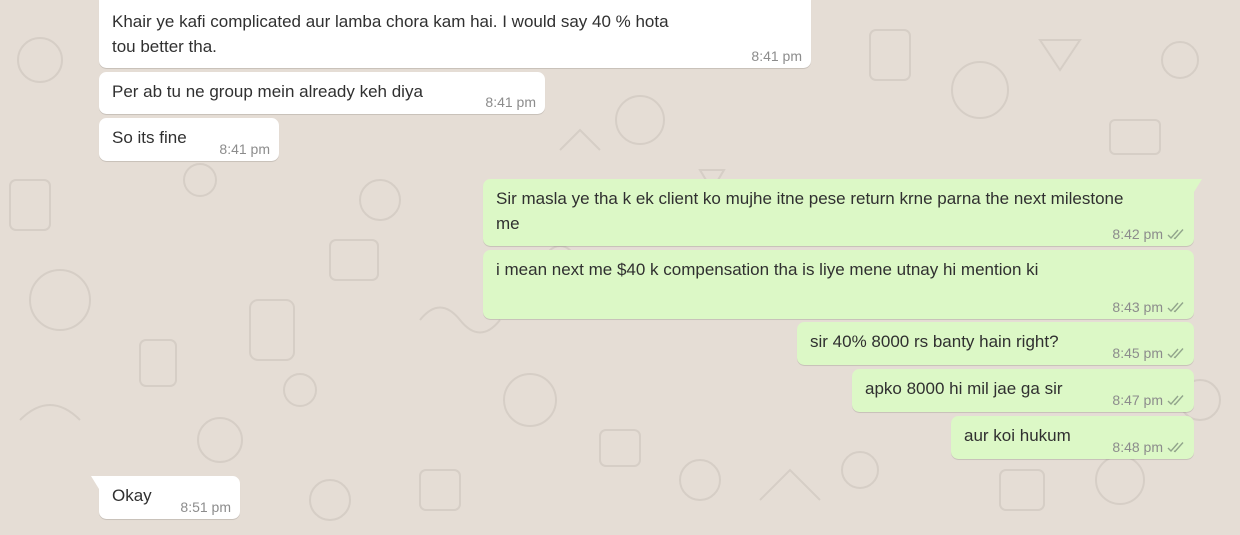 The width and height of the screenshot is (1240, 535). I want to click on message-time: 8:43 pm, so click(1137, 307).